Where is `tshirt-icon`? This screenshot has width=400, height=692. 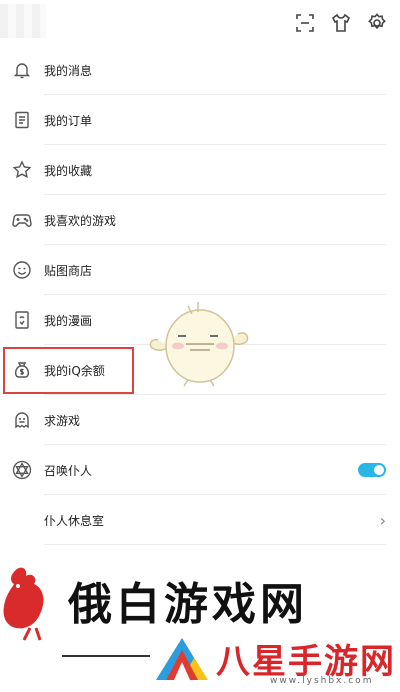 tshirt-icon is located at coordinates (341, 23).